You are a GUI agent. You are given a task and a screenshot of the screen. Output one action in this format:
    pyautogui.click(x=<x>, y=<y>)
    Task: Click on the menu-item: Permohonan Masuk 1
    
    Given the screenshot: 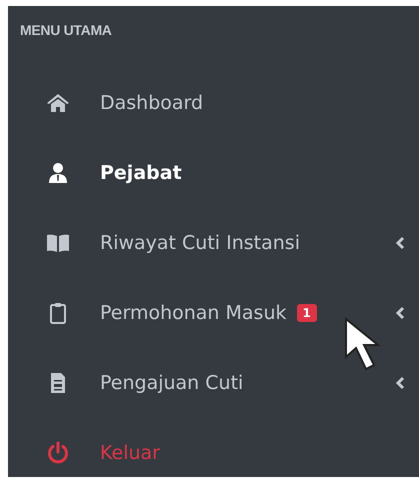 What is the action you would take?
    pyautogui.click(x=219, y=313)
    